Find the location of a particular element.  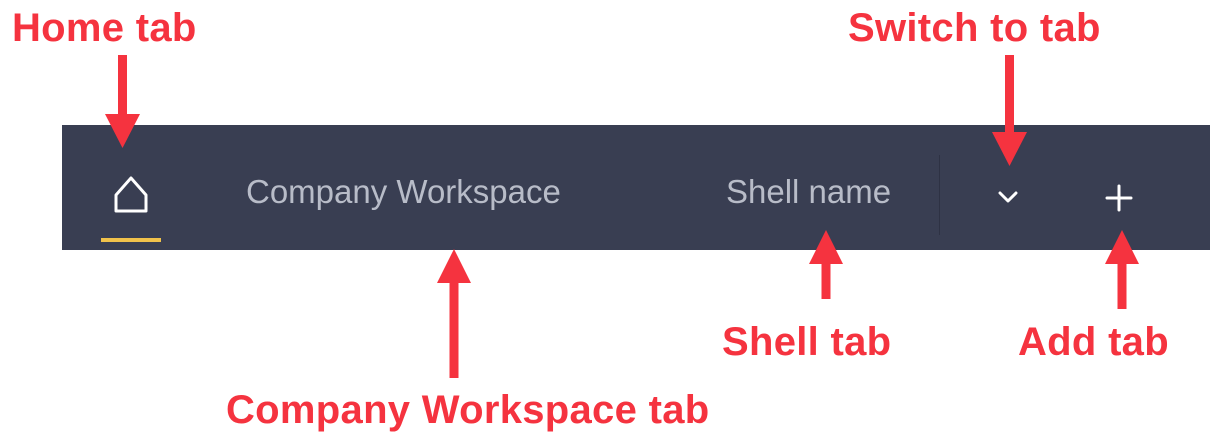

tab-company-workspace: Company Workspace is located at coordinates (403, 191).